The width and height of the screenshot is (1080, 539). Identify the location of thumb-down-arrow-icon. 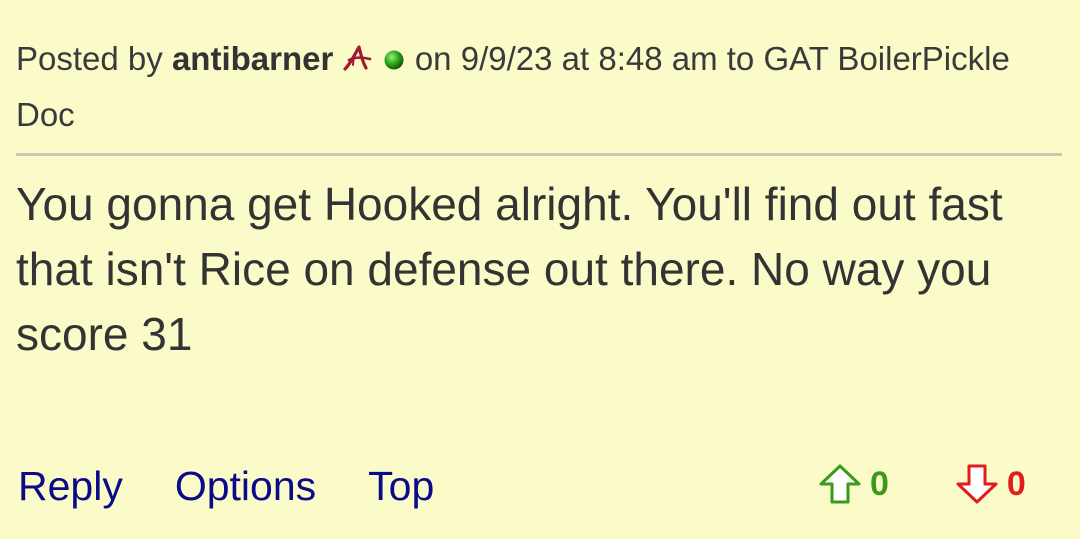
(977, 484).